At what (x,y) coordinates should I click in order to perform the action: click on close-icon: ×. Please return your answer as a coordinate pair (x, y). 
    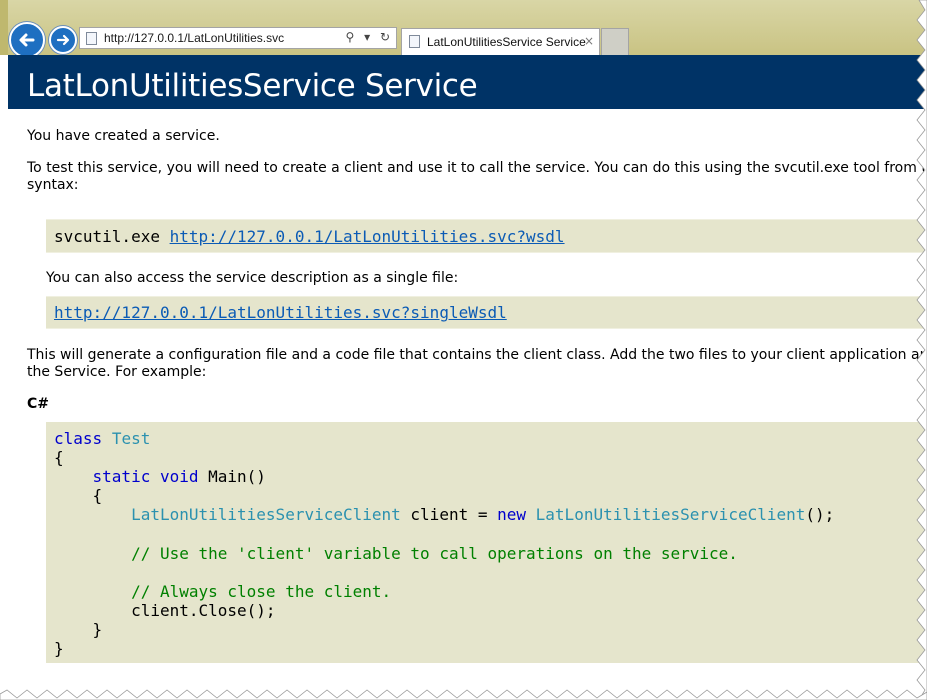
    Looking at the image, I should click on (589, 41).